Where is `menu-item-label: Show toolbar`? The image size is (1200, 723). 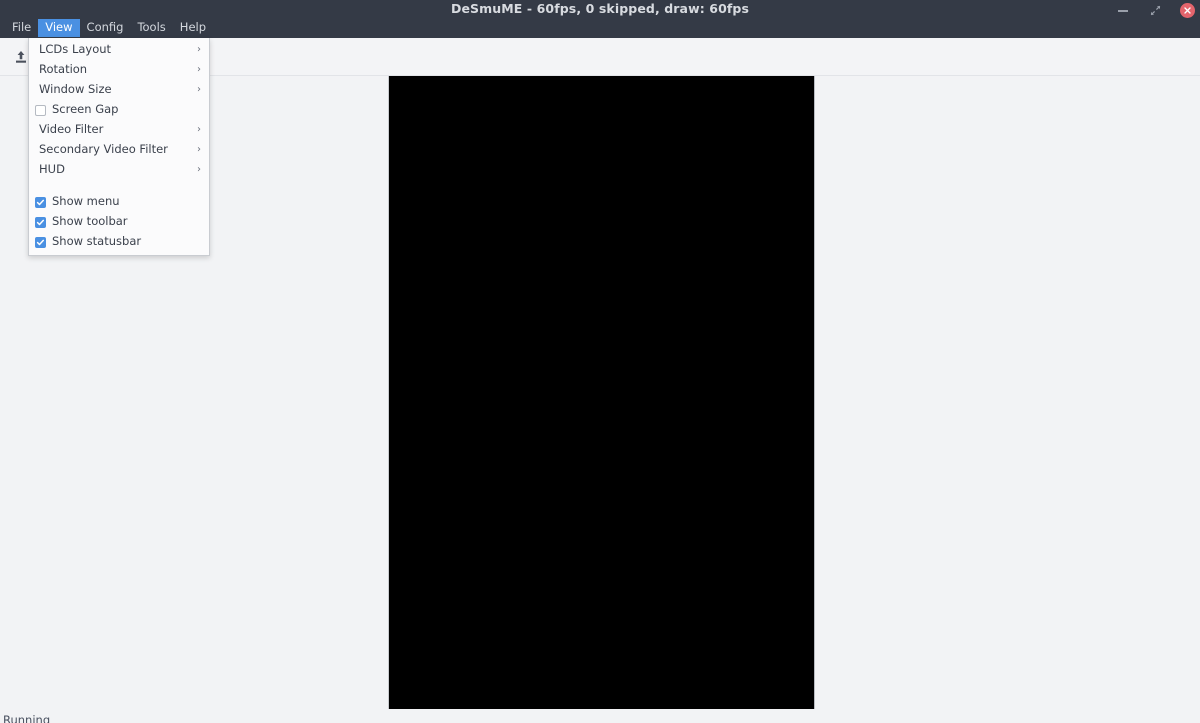 menu-item-label: Show toolbar is located at coordinates (90, 221).